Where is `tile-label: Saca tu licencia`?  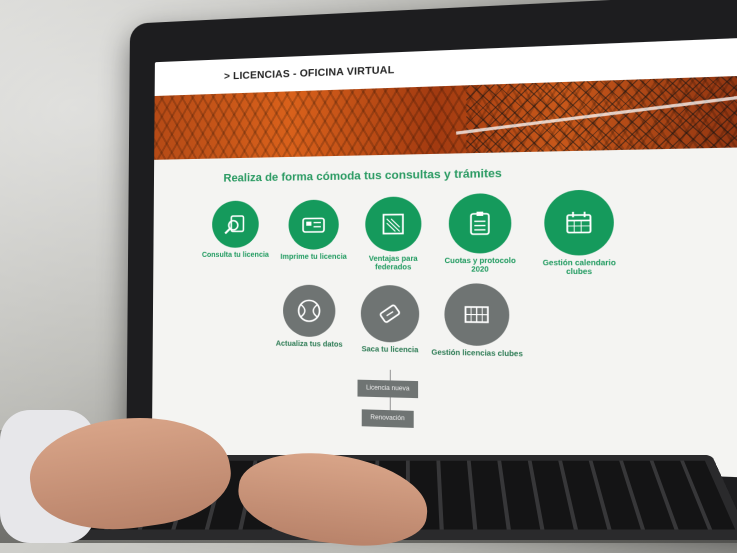
tile-label: Saca tu licencia is located at coordinates (390, 351).